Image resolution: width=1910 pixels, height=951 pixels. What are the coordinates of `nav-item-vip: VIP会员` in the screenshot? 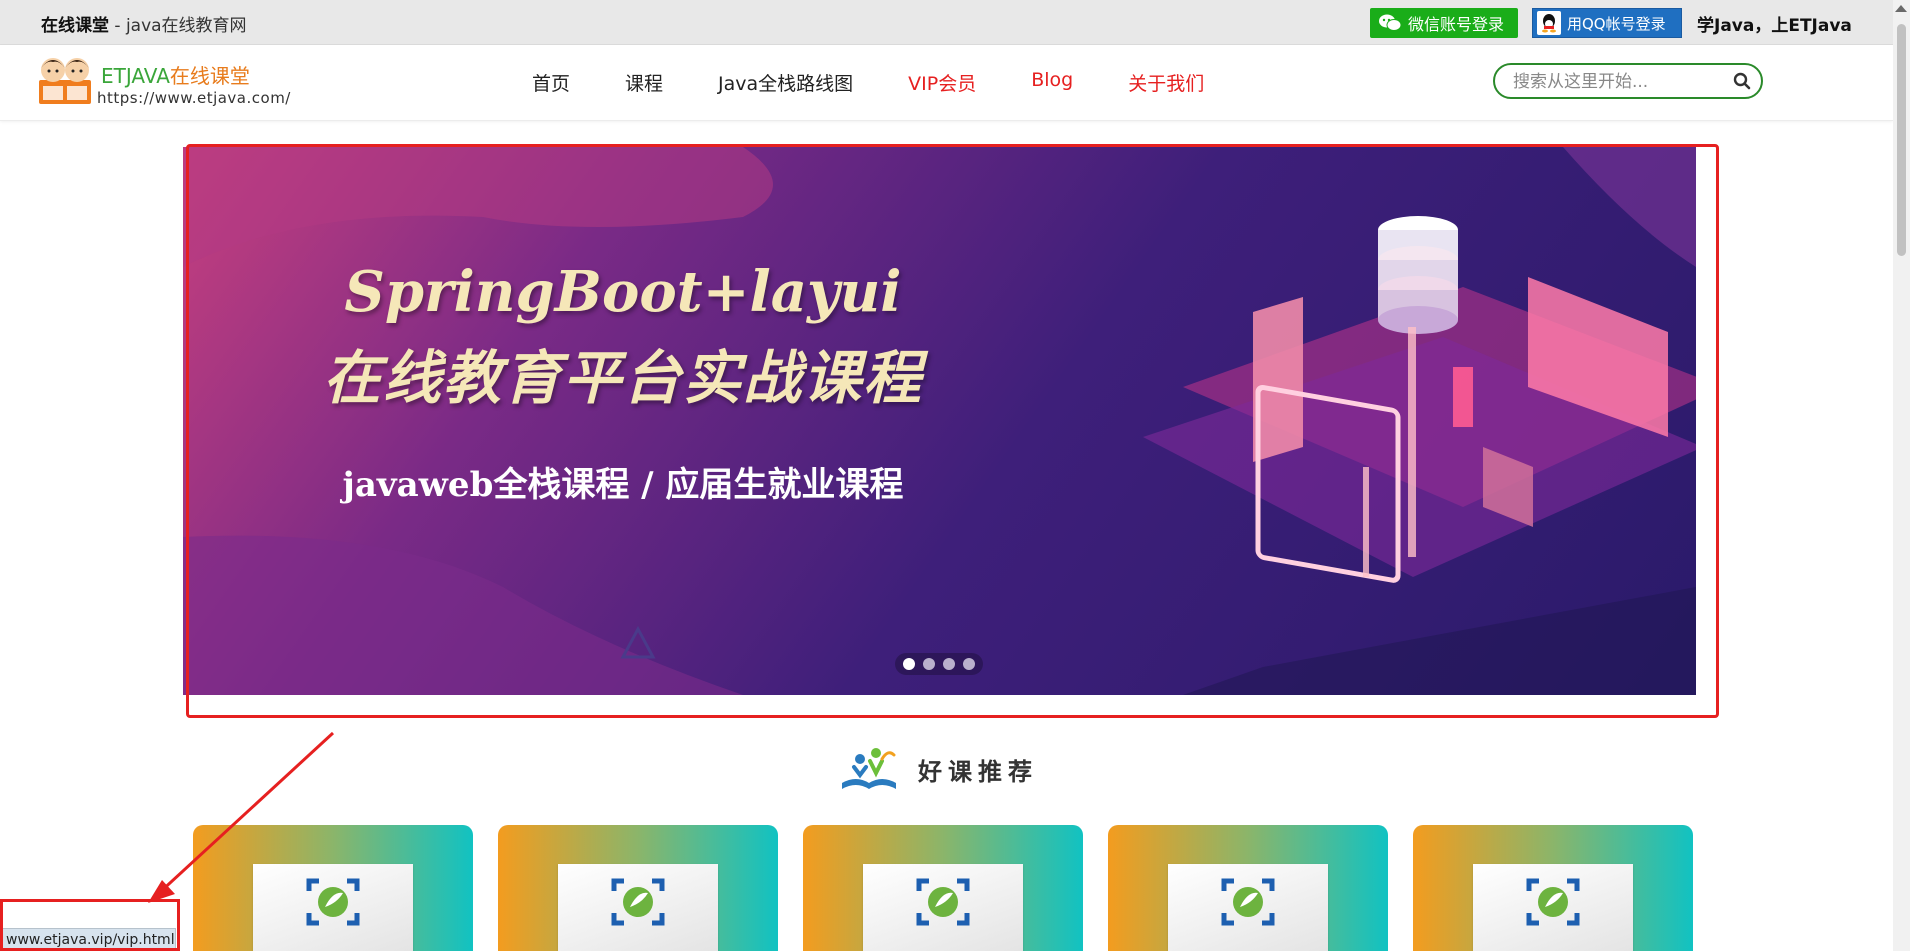 It's located at (942, 82).